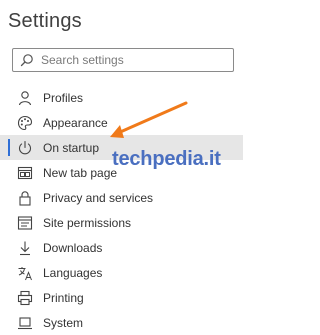 The height and width of the screenshot is (335, 320). Describe the element at coordinates (25, 98) in the screenshot. I see `person-icon` at that location.